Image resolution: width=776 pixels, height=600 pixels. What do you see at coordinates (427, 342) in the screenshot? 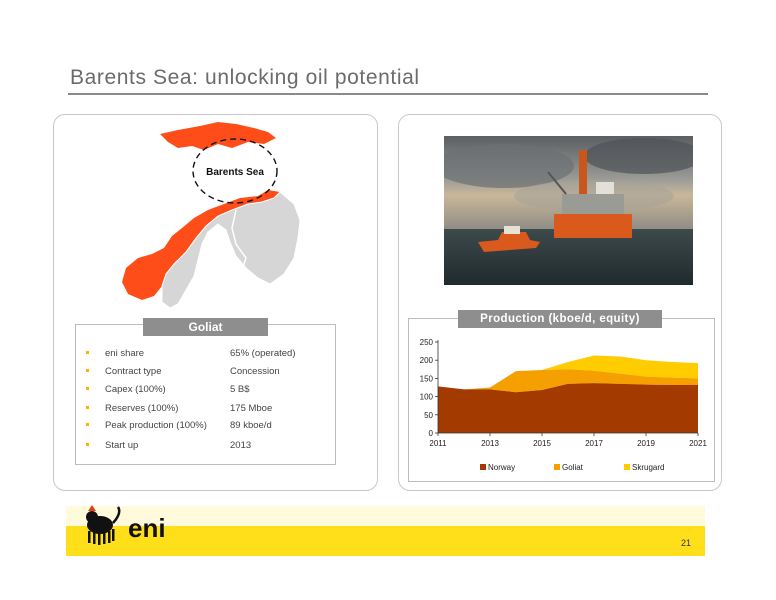
I see `y-tick-label: 250` at bounding box center [427, 342].